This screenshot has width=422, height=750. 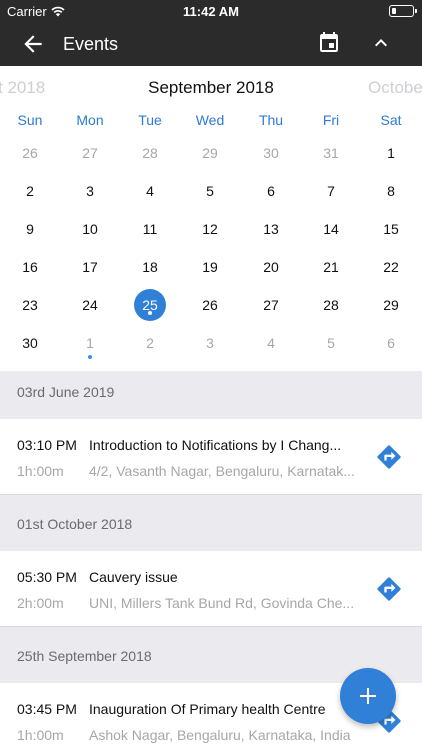 What do you see at coordinates (271, 120) in the screenshot?
I see `weekday-label: Thu` at bounding box center [271, 120].